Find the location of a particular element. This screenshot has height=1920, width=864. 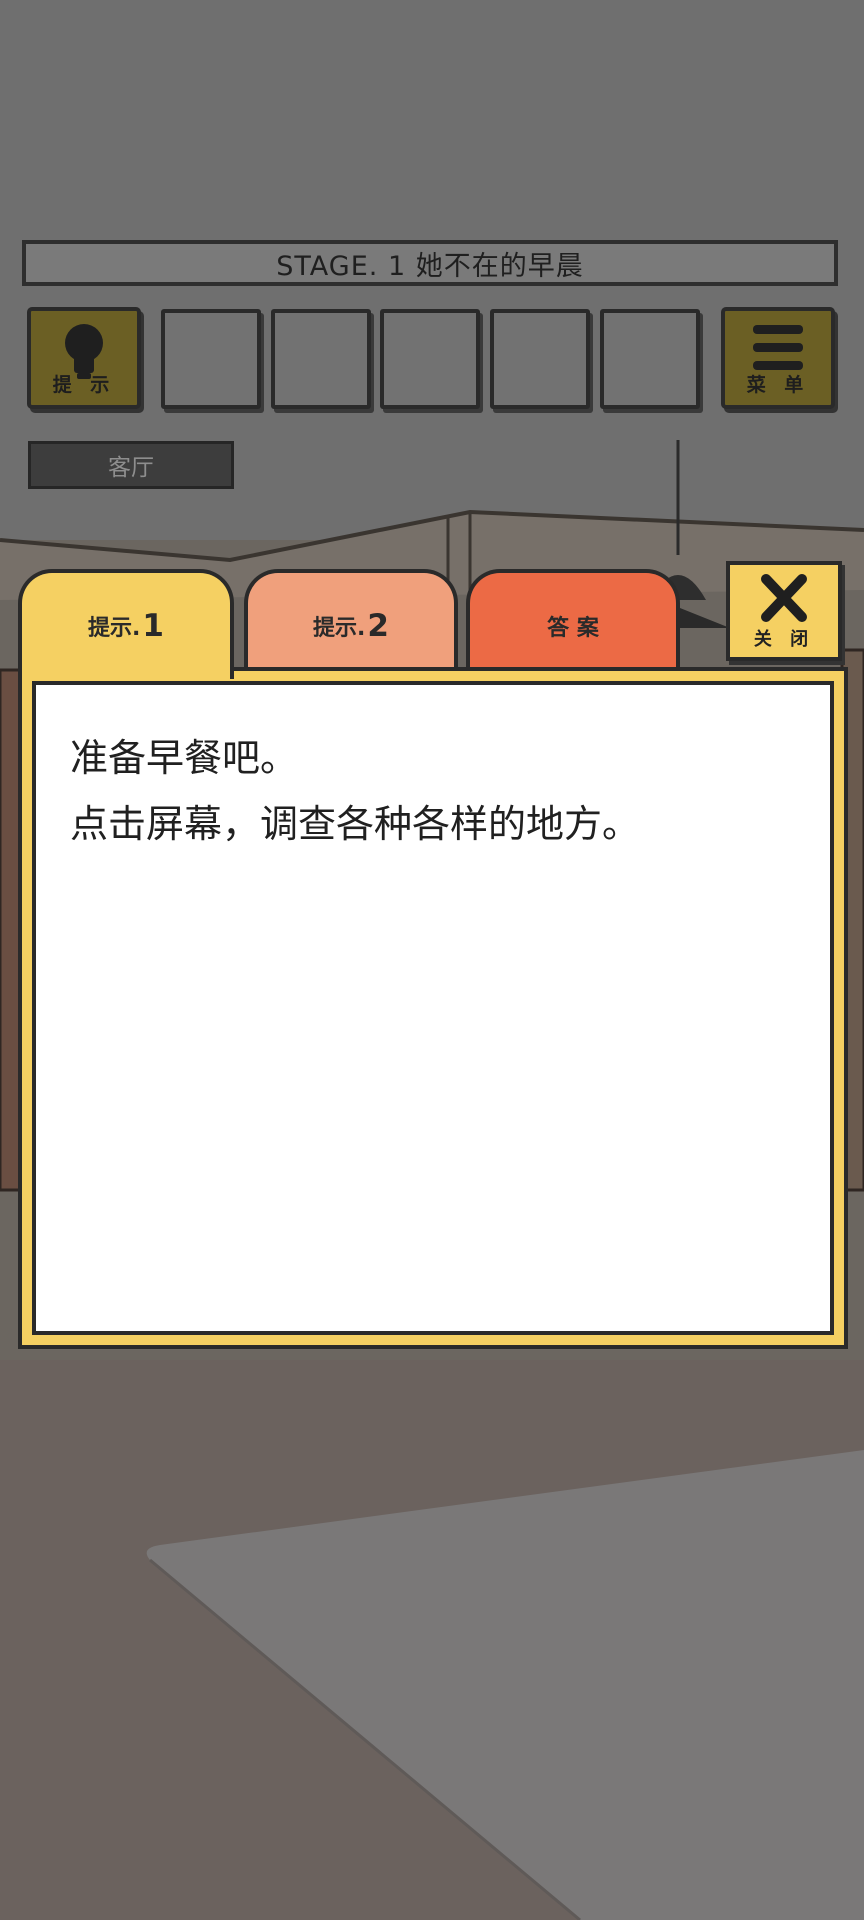

room-name: 客厅 is located at coordinates (131, 468).